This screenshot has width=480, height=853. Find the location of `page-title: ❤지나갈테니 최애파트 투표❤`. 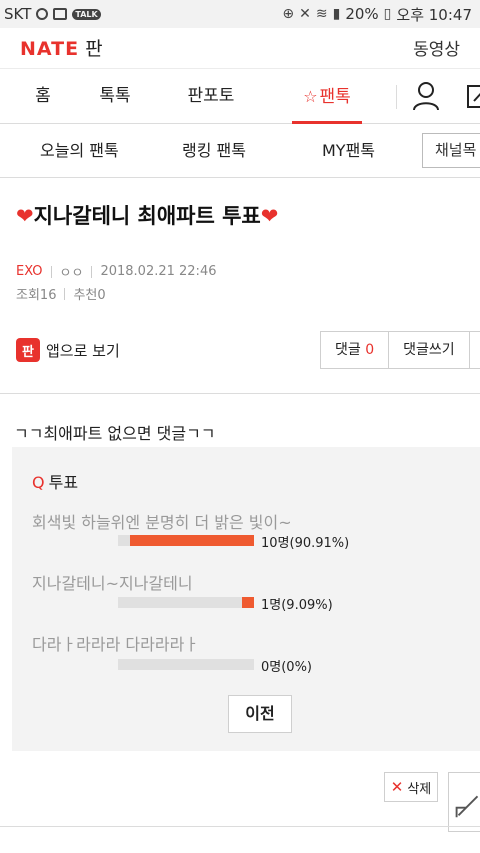

page-title: ❤지나갈테니 최애파트 투표❤ is located at coordinates (147, 215).